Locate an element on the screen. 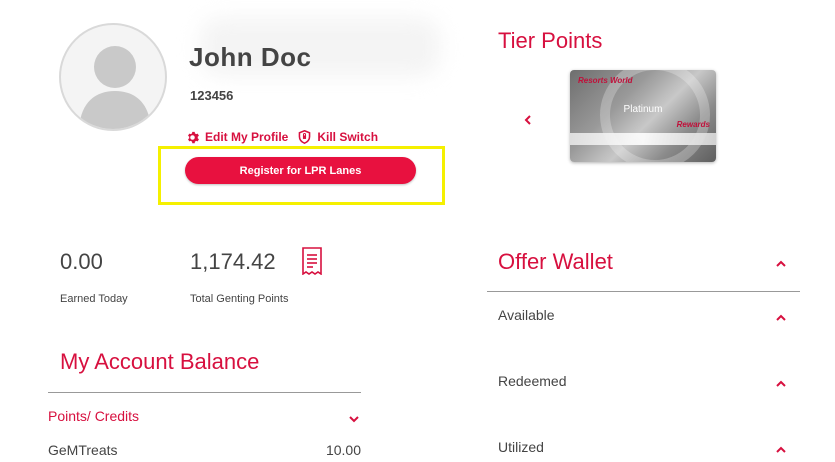 Image resolution: width=835 pixels, height=462 pixels. person-icon is located at coordinates (115, 87).